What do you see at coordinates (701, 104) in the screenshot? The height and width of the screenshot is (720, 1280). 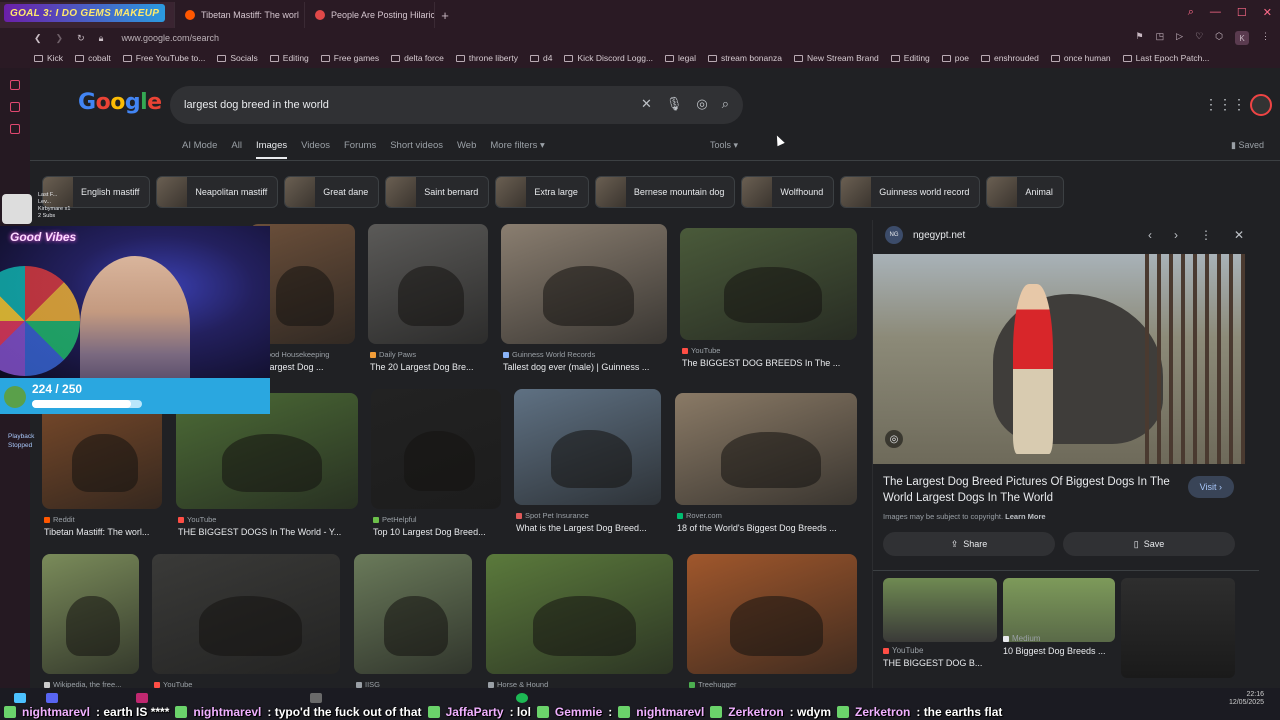 I see `lens-icon: ◎` at bounding box center [701, 104].